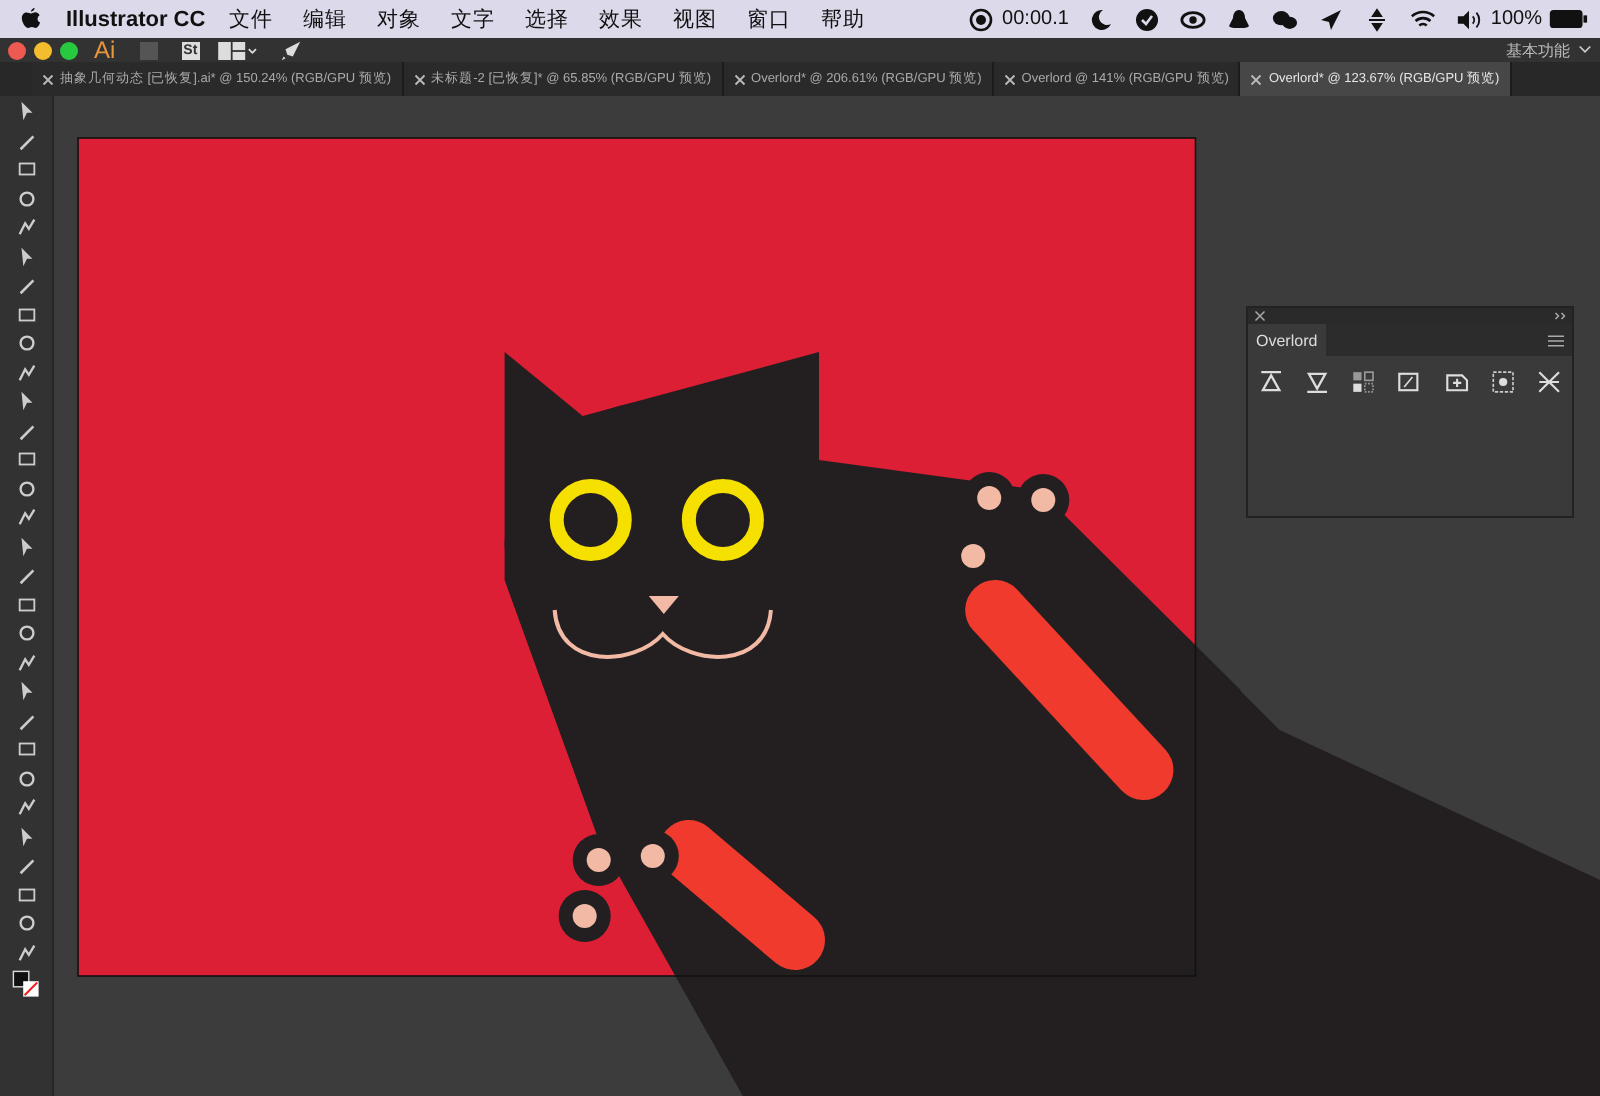 The image size is (1600, 1096). What do you see at coordinates (136, 19) in the screenshot?
I see `app-name-menu: Illustrator CC` at bounding box center [136, 19].